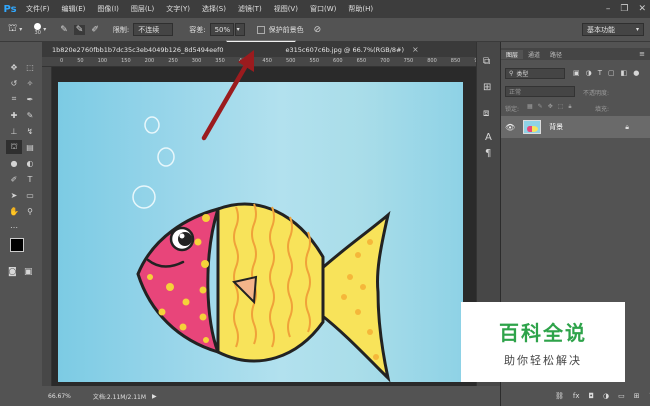 The image size is (650, 406). What do you see at coordinates (608, 9) in the screenshot?
I see `minimize-icon: –` at bounding box center [608, 9].